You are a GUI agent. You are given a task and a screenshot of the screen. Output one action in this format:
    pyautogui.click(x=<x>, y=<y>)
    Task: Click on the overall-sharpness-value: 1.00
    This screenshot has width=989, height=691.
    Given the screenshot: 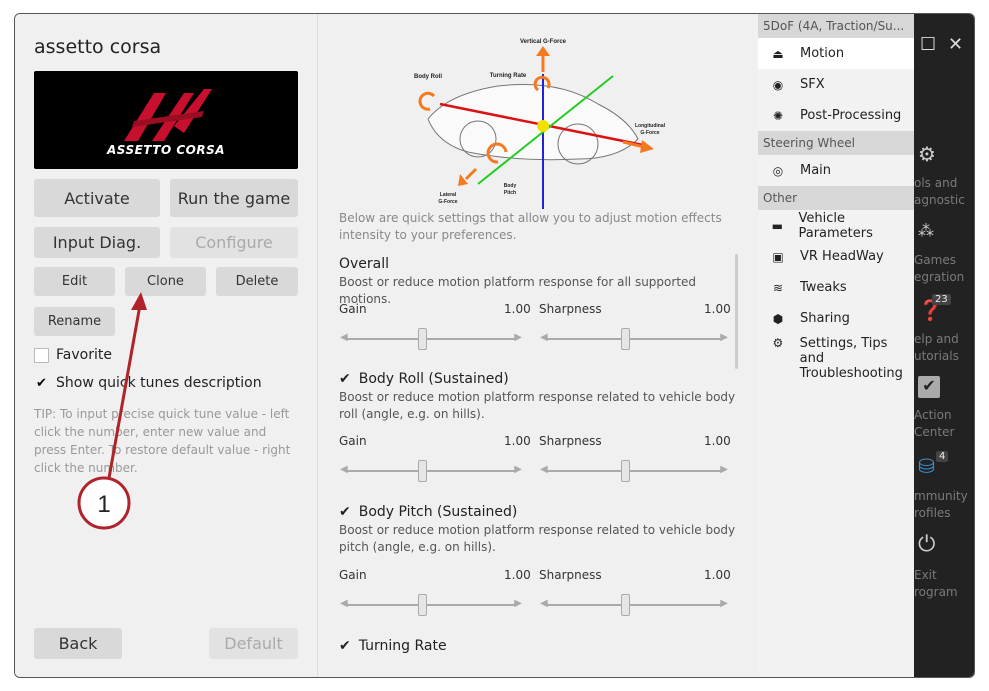 What is the action you would take?
    pyautogui.click(x=717, y=309)
    